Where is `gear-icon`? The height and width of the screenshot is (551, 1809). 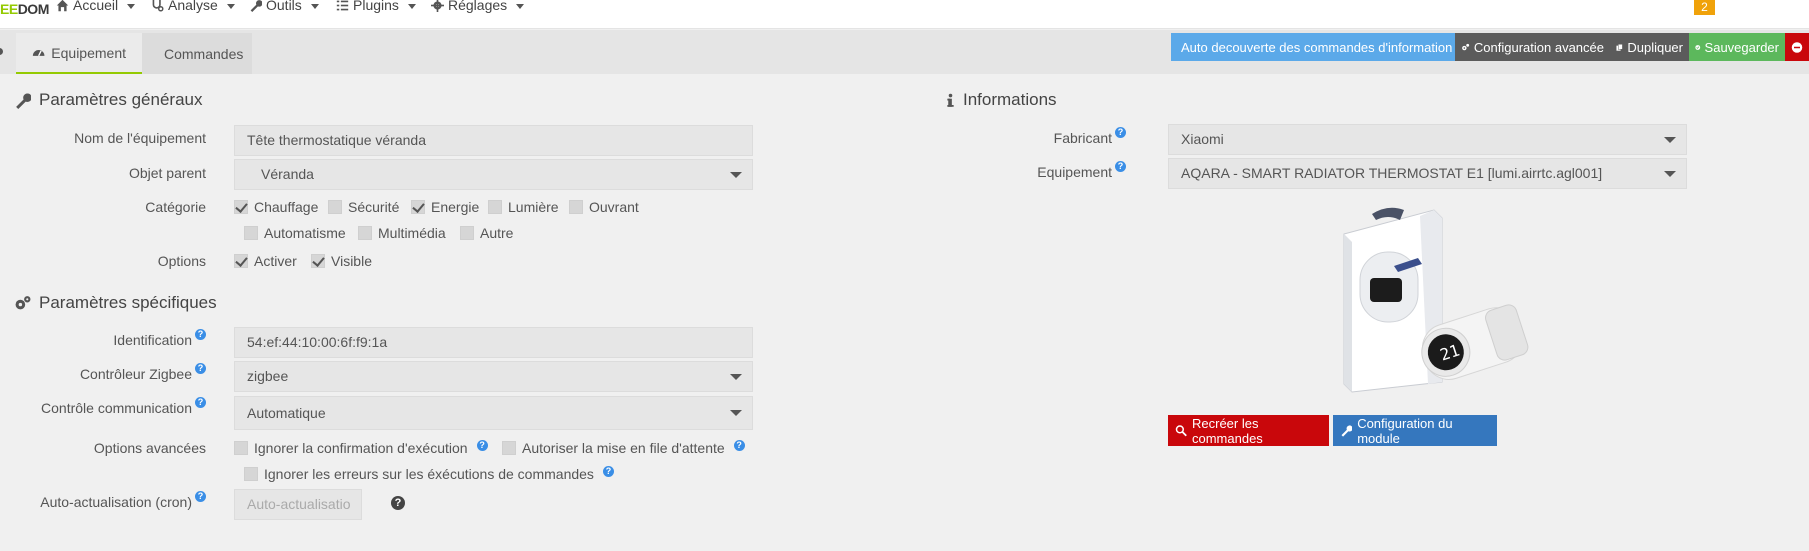
gear-icon is located at coordinates (437, 6).